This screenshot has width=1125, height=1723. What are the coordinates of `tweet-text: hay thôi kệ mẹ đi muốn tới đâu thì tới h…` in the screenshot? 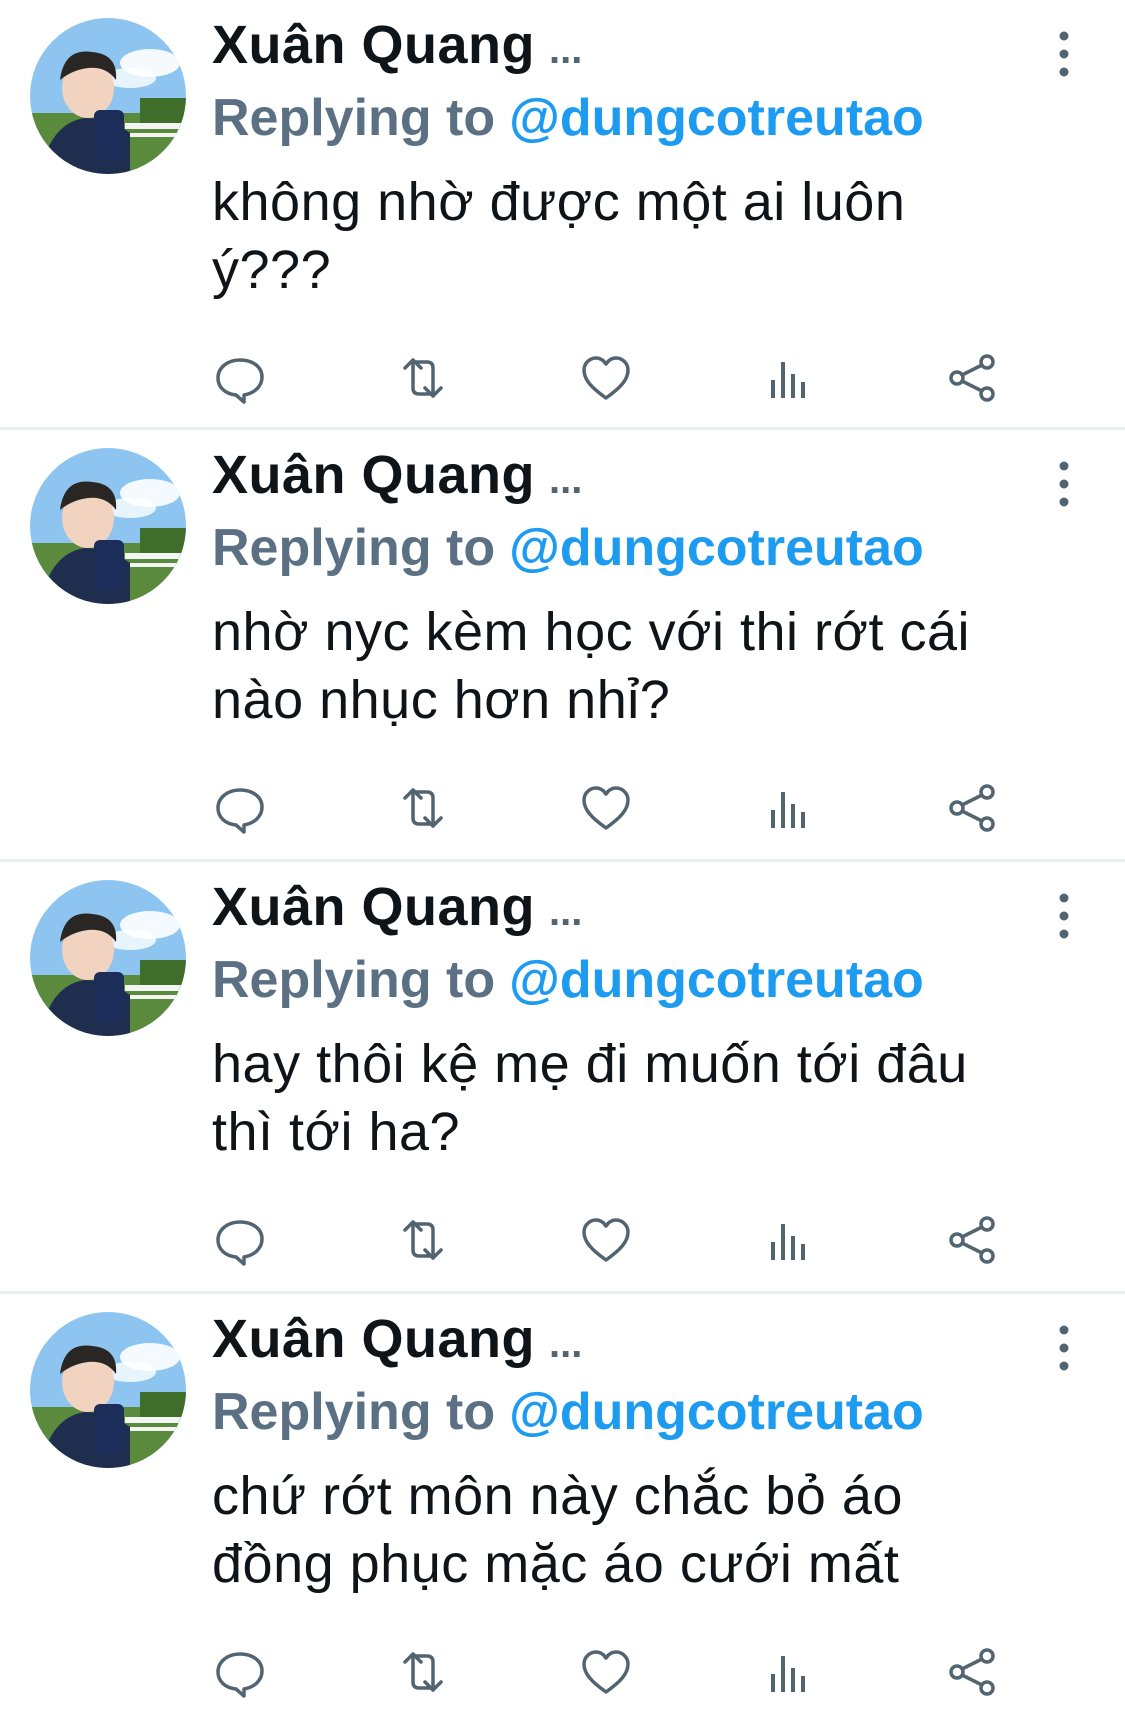 It's located at (652, 1098).